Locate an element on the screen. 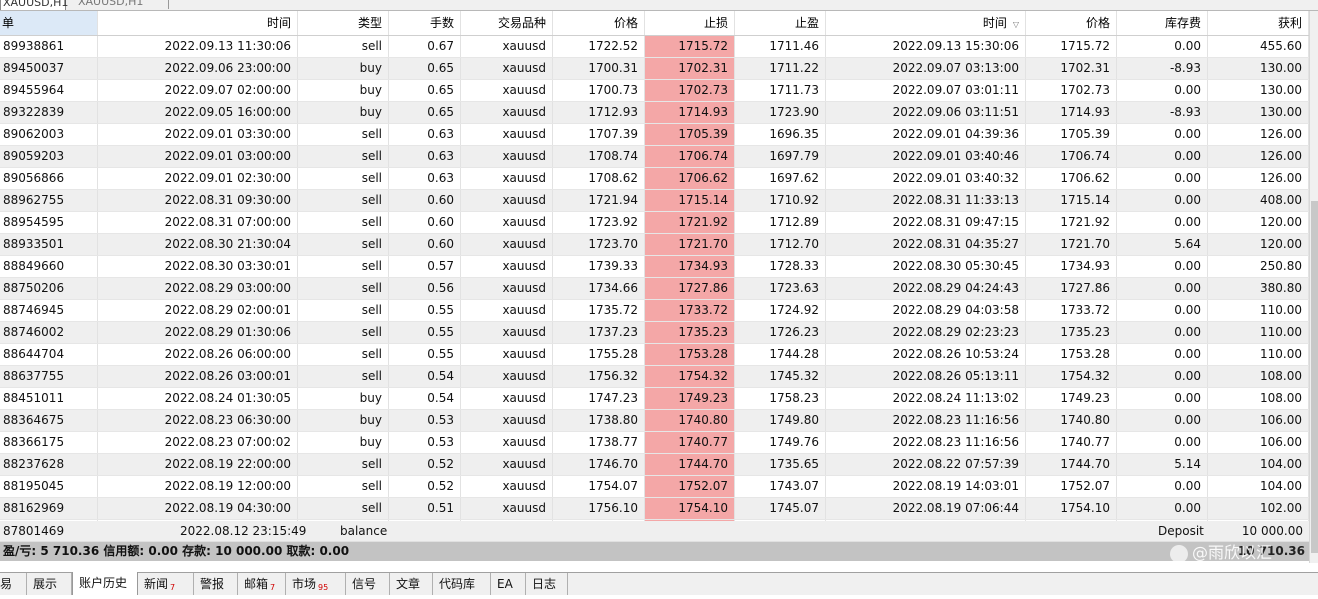  tab-3: 新闻 7 is located at coordinates (166, 584).